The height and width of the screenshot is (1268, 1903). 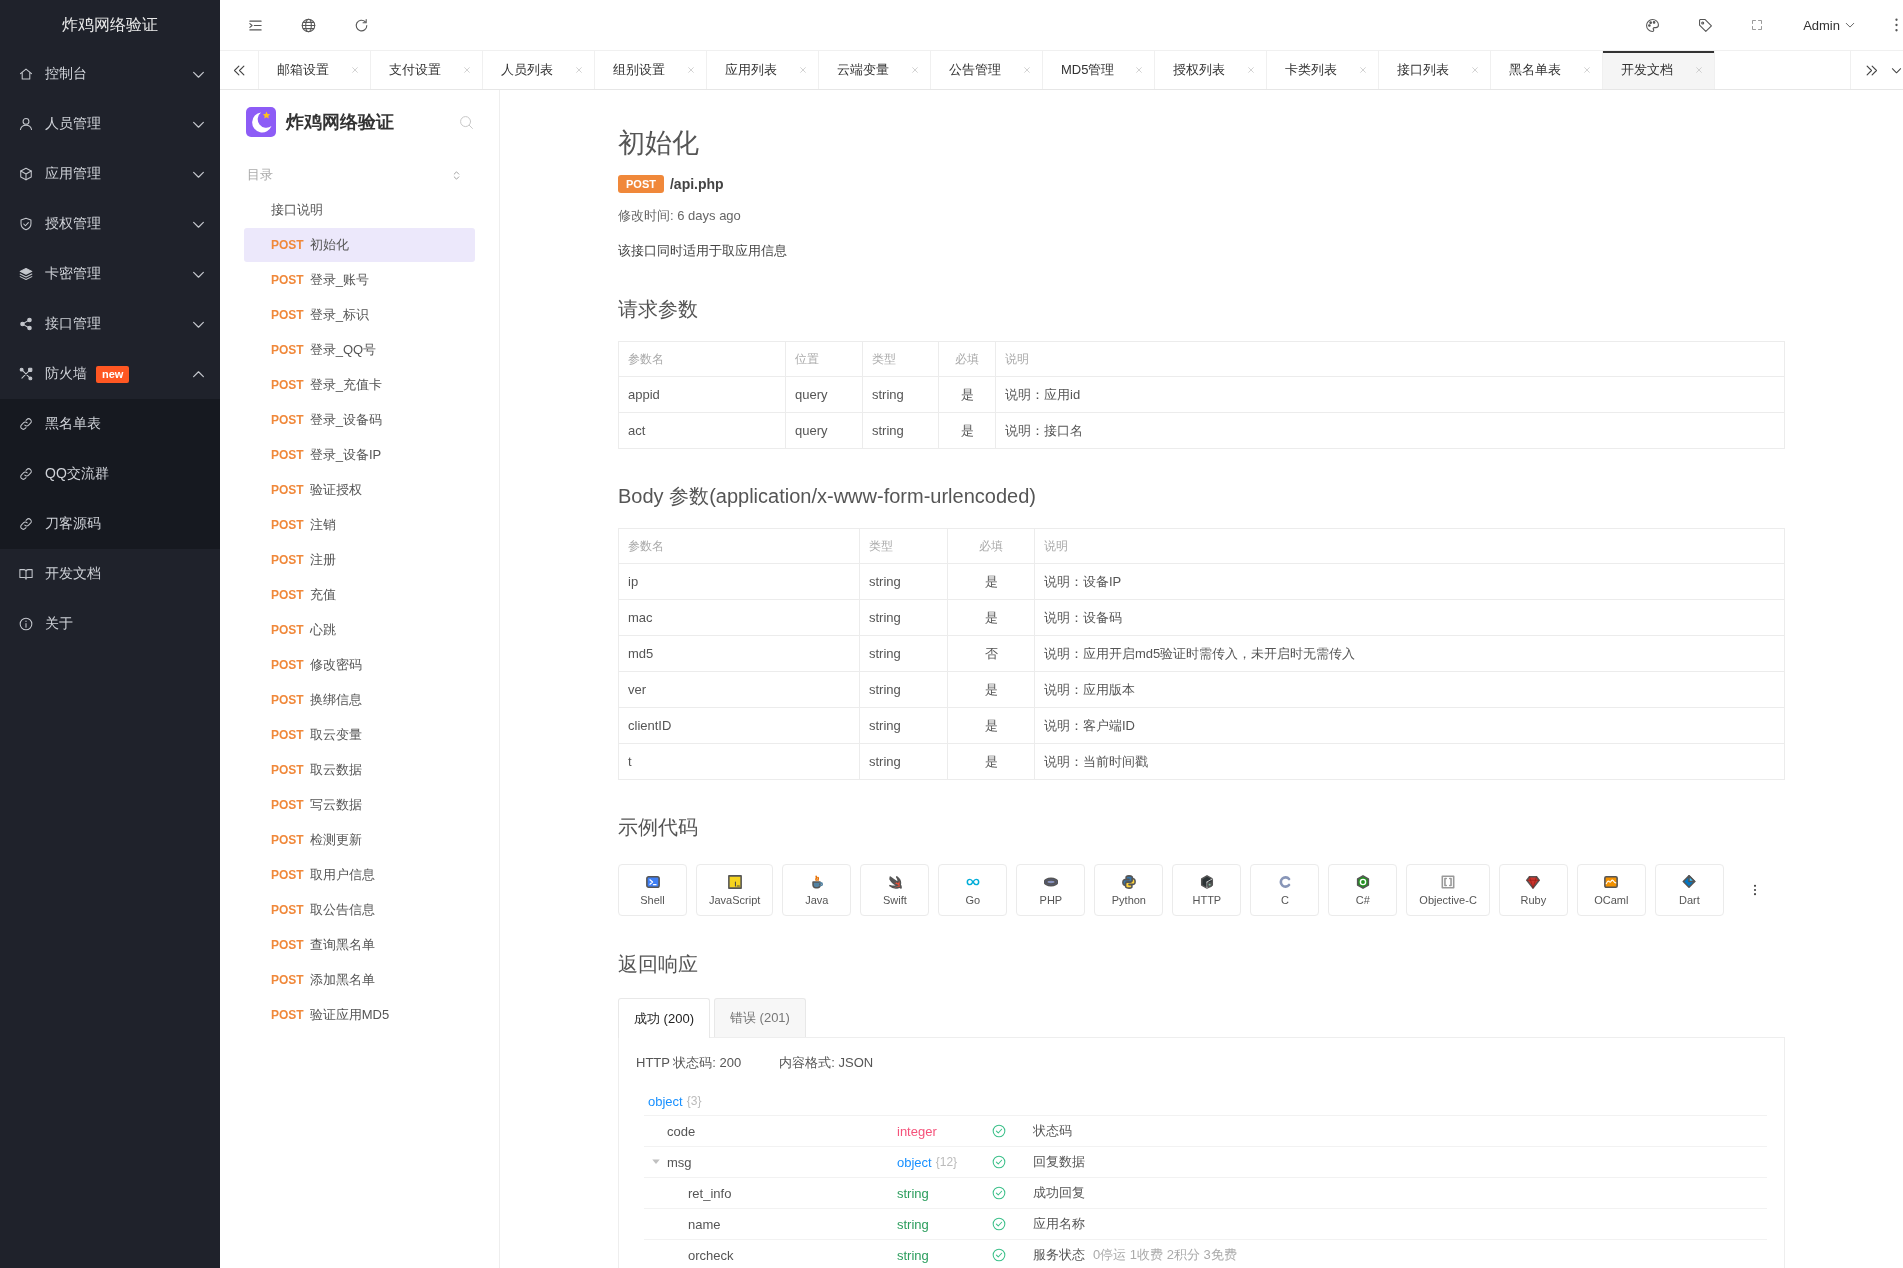 What do you see at coordinates (885, 581) in the screenshot?
I see `table-cell: string` at bounding box center [885, 581].